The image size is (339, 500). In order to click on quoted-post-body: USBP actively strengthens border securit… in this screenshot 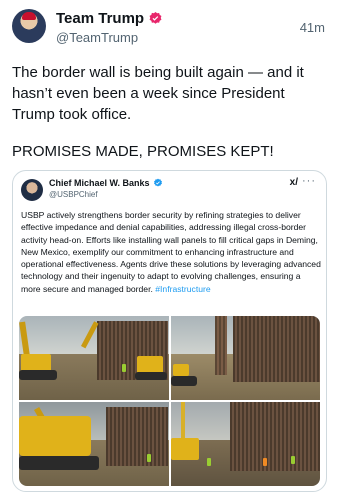, I will do `click(171, 252)`.